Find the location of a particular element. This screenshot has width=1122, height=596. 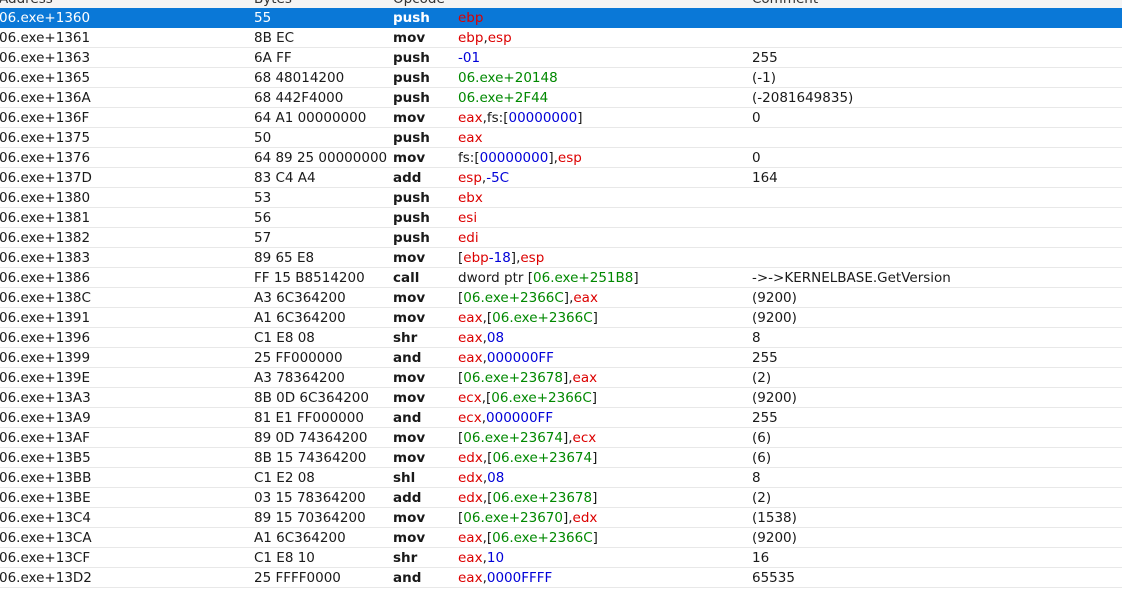

operand-token: 06.exe+23678 is located at coordinates (513, 378).